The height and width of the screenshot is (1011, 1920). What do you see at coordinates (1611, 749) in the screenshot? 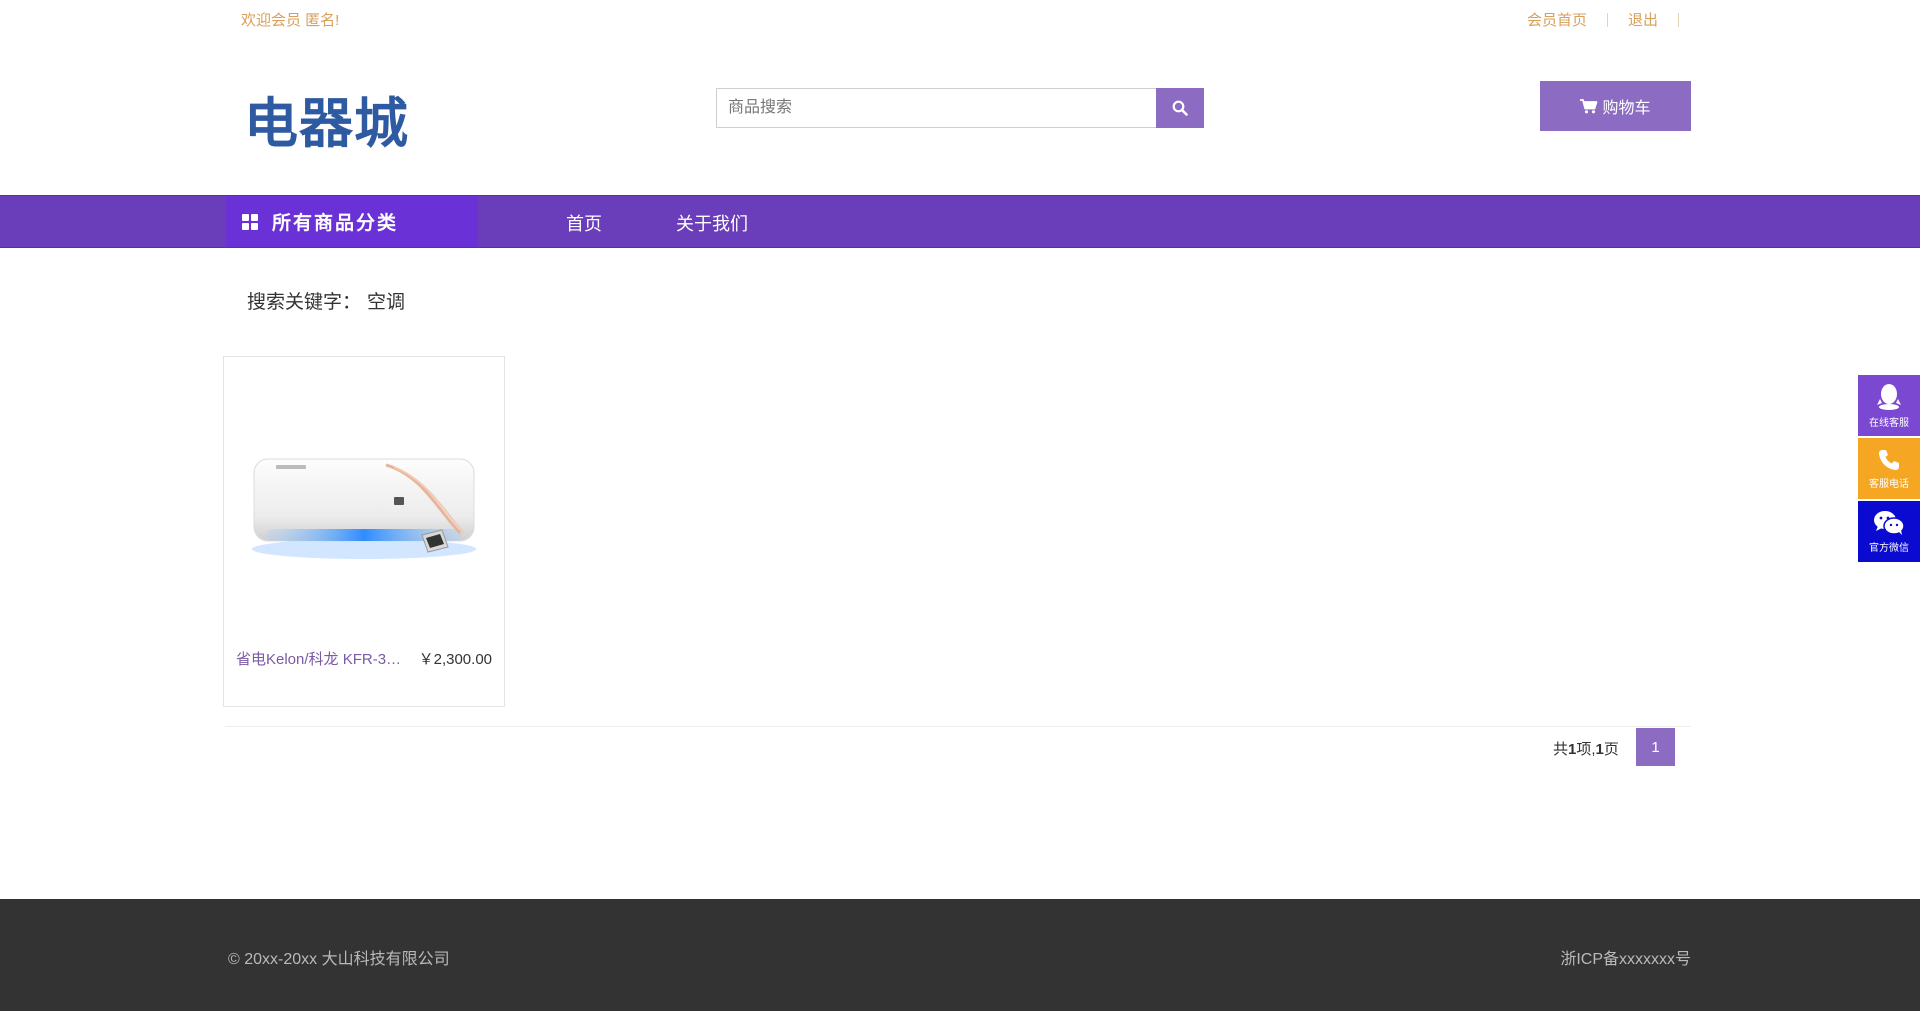
I see `pager-text: 页` at bounding box center [1611, 749].